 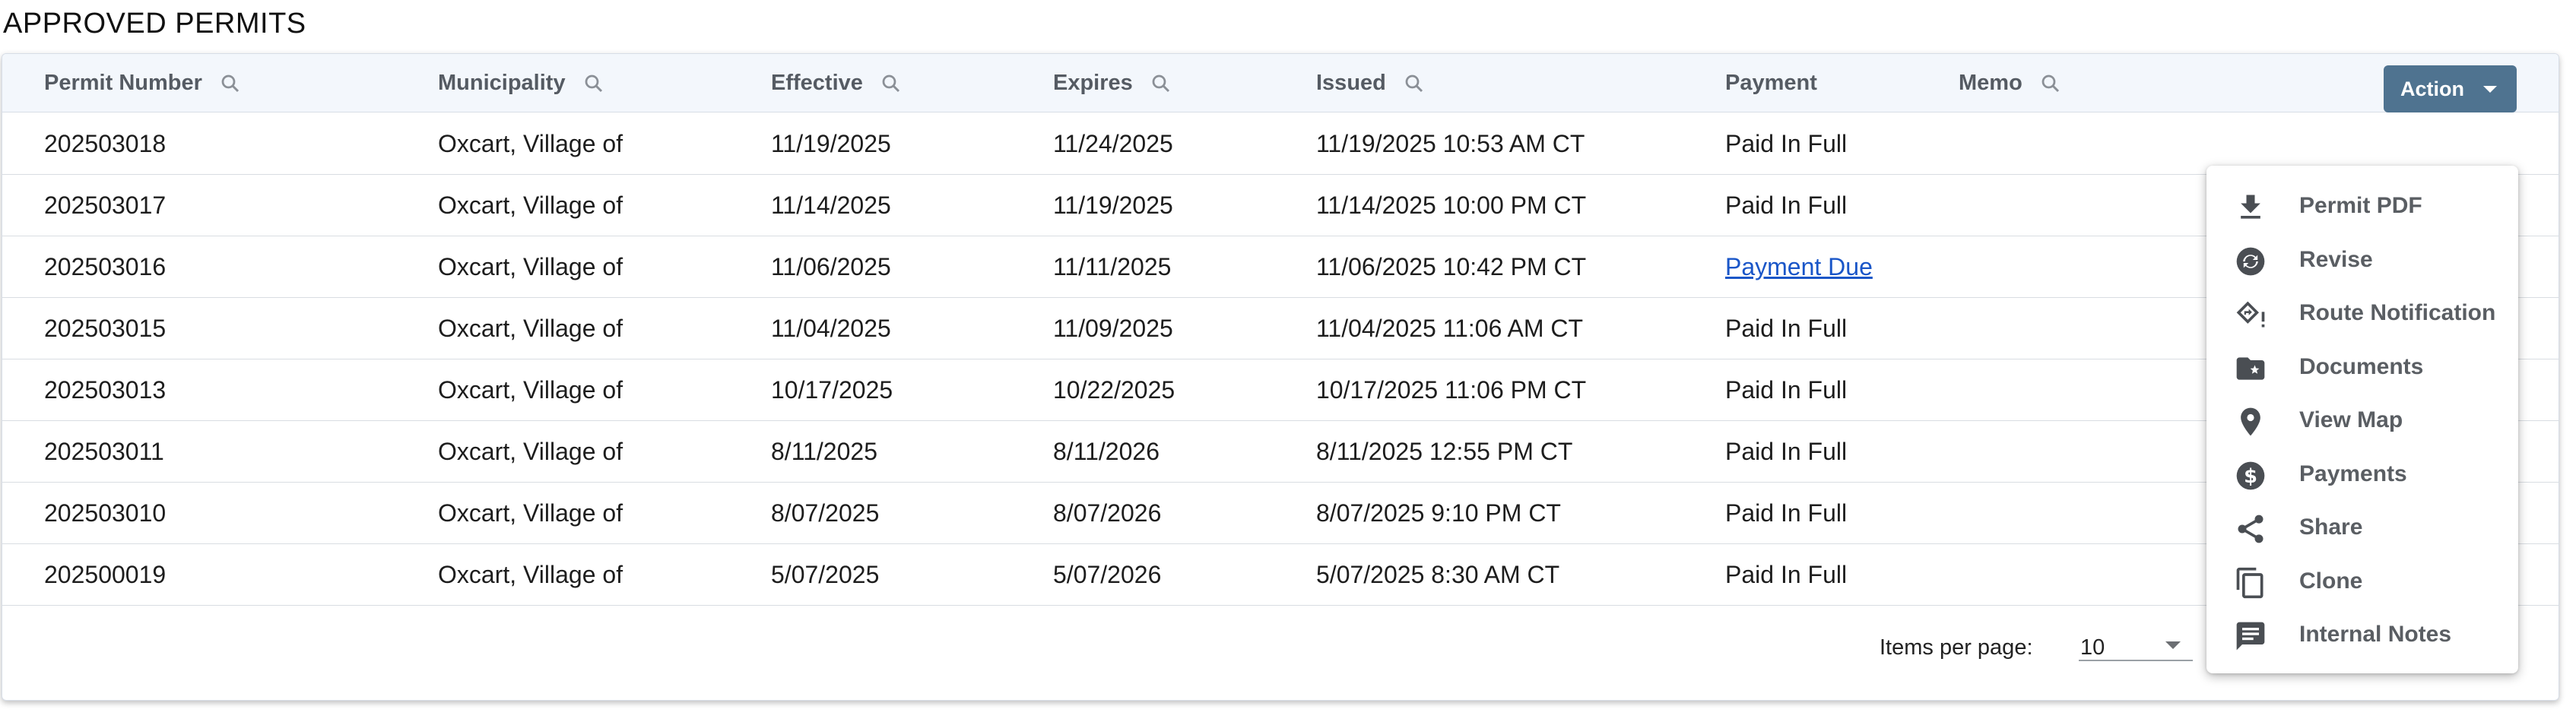 What do you see at coordinates (2336, 259) in the screenshot?
I see `menu-item-label: Revise` at bounding box center [2336, 259].